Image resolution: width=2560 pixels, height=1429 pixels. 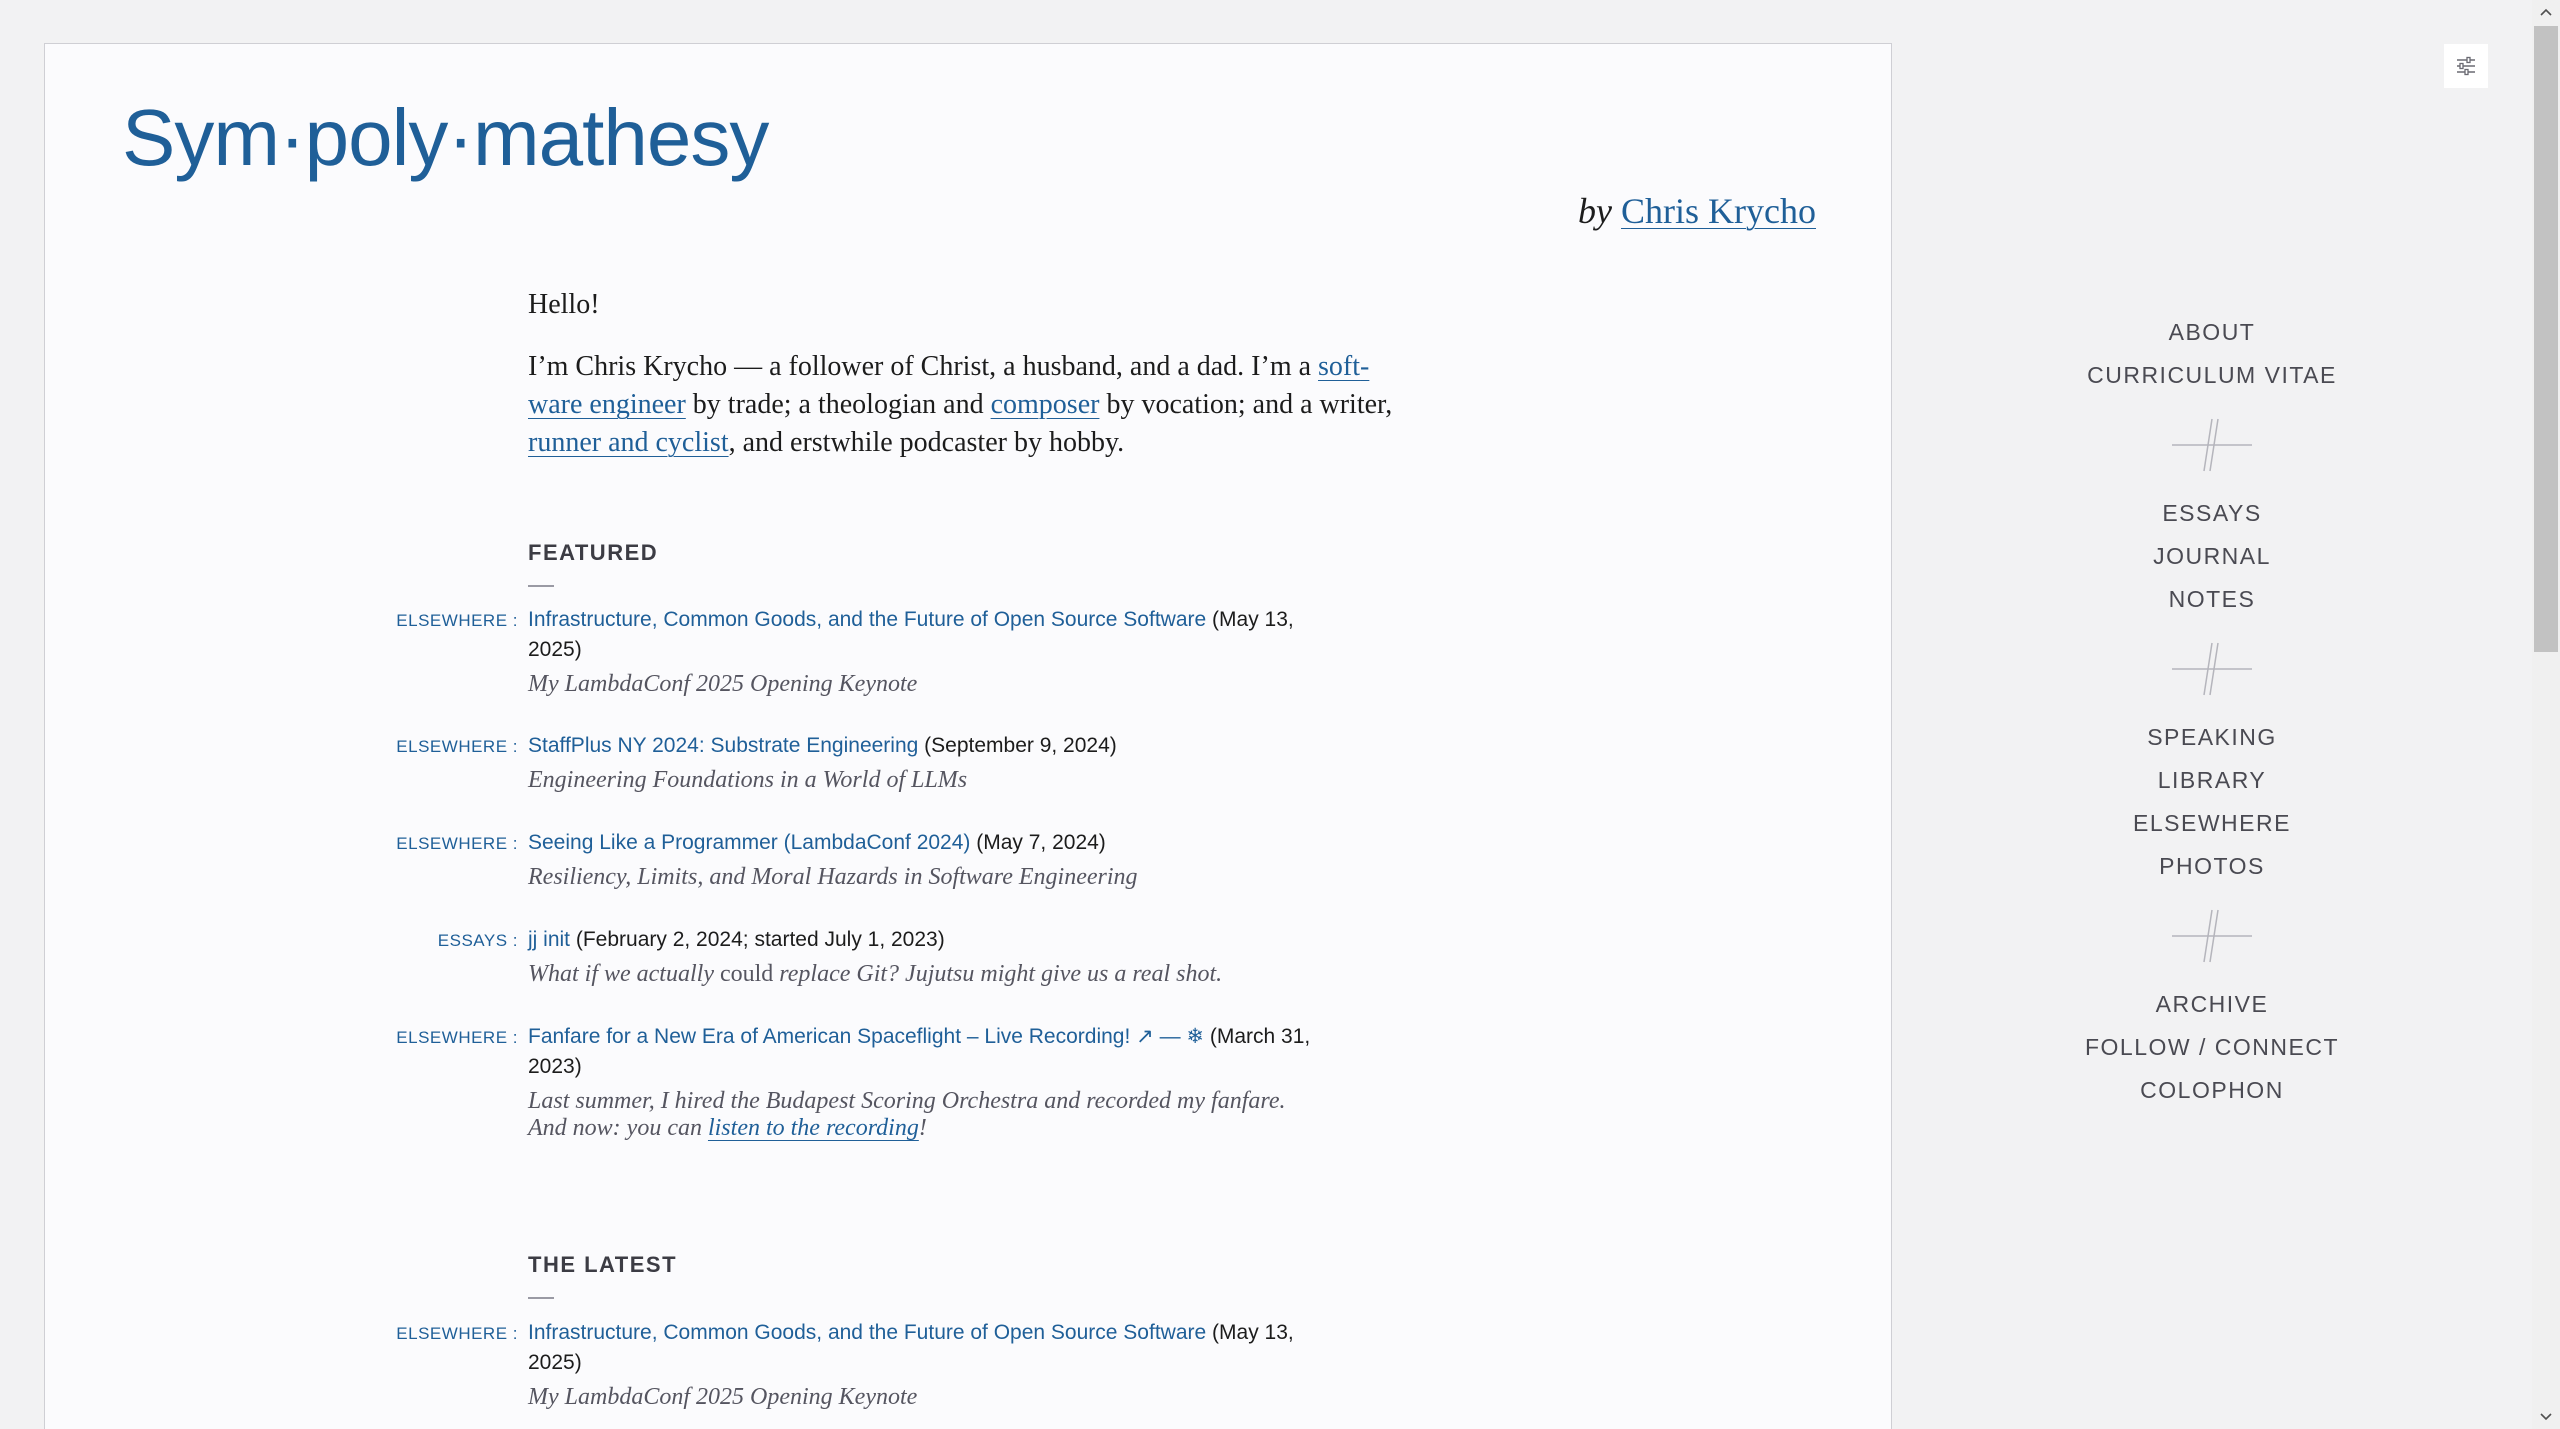 What do you see at coordinates (593, 552) in the screenshot?
I see `featured-heading: FEATURED` at bounding box center [593, 552].